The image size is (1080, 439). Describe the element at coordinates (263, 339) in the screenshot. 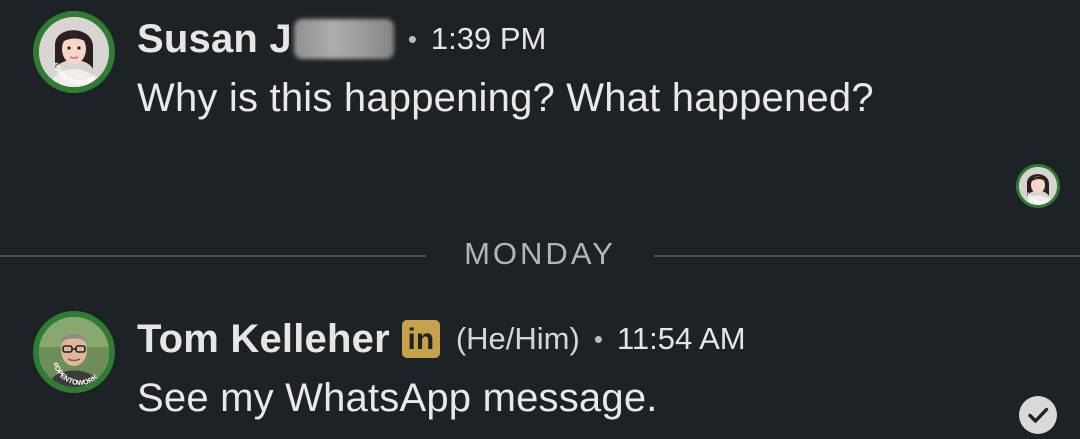

I see `sender-name: Tom Kelleher` at that location.